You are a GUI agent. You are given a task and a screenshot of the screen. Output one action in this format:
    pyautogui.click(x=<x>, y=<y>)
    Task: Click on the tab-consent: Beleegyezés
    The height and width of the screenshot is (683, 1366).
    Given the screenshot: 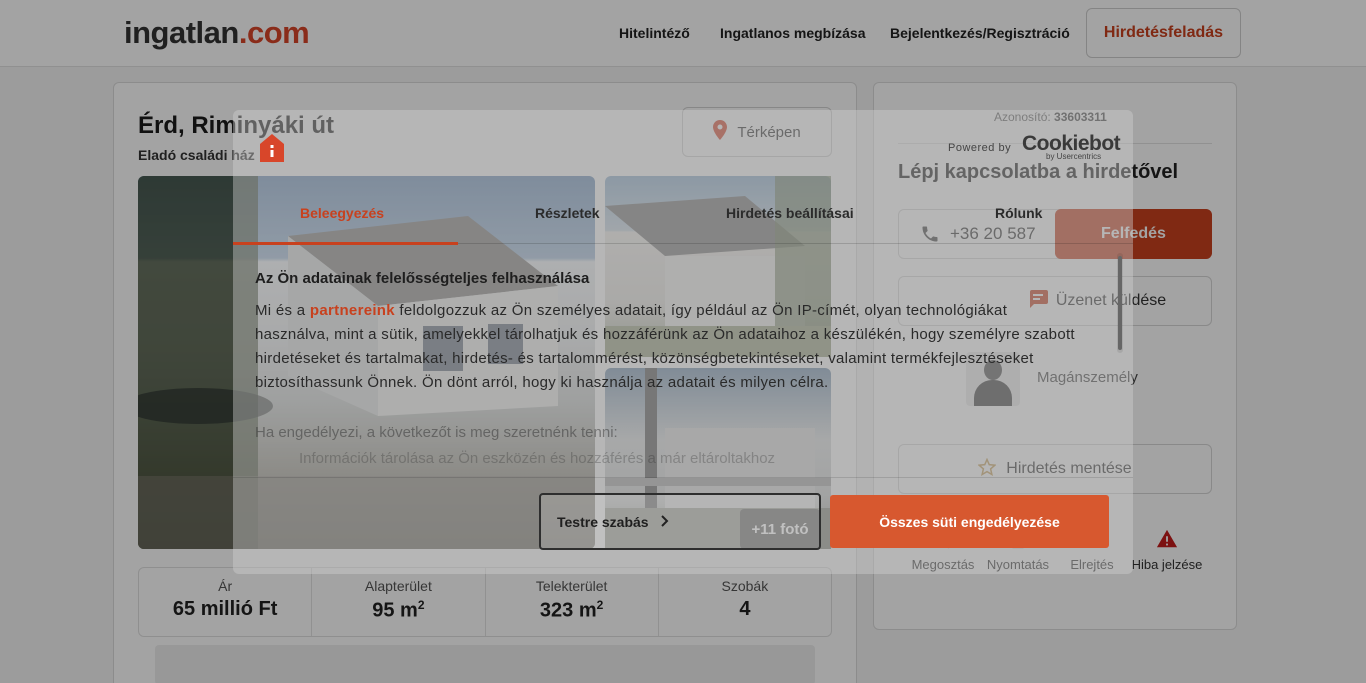 What is the action you would take?
    pyautogui.click(x=342, y=213)
    